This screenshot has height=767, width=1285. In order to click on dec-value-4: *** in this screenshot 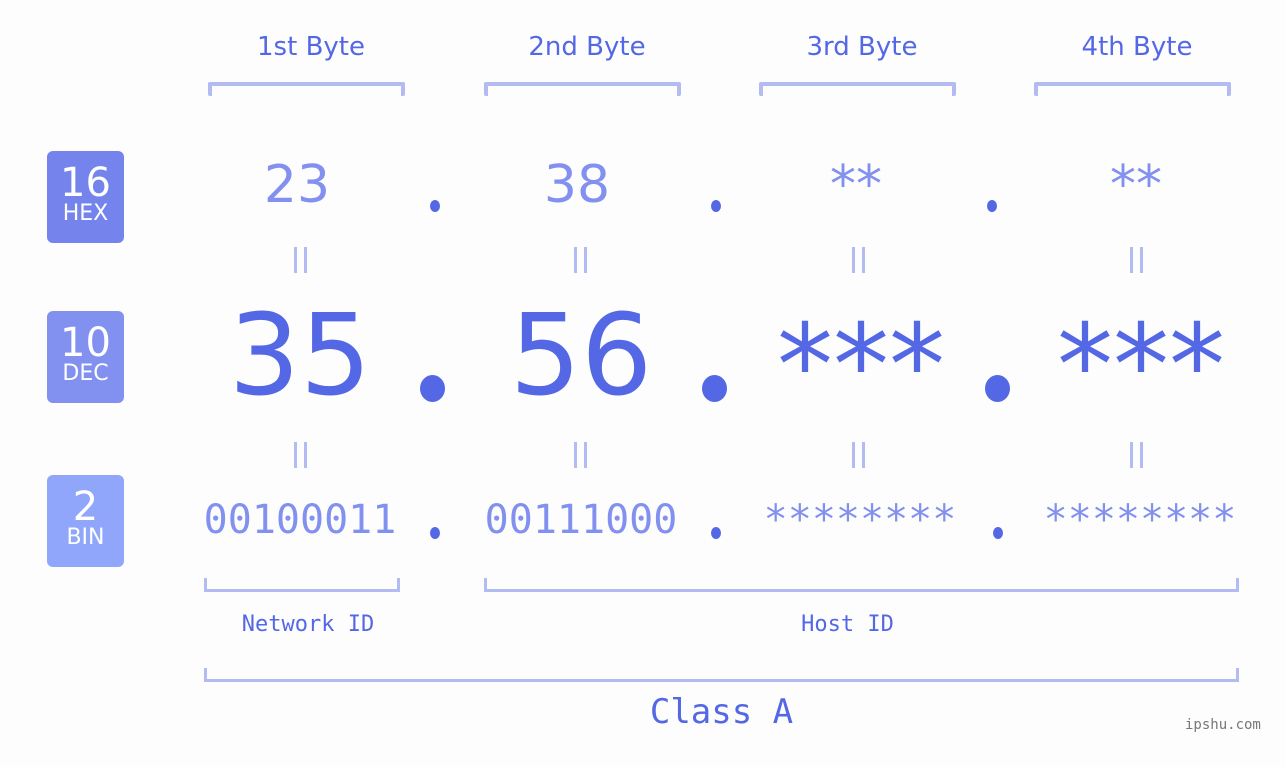, I will do `click(1141, 366)`.